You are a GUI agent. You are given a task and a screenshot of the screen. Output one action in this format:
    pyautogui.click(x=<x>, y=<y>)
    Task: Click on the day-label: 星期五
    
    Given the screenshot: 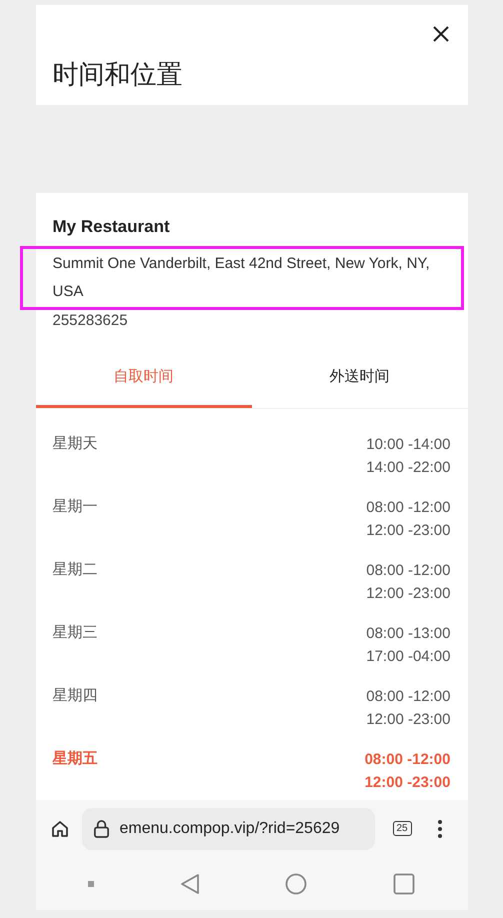 What is the action you would take?
    pyautogui.click(x=75, y=758)
    